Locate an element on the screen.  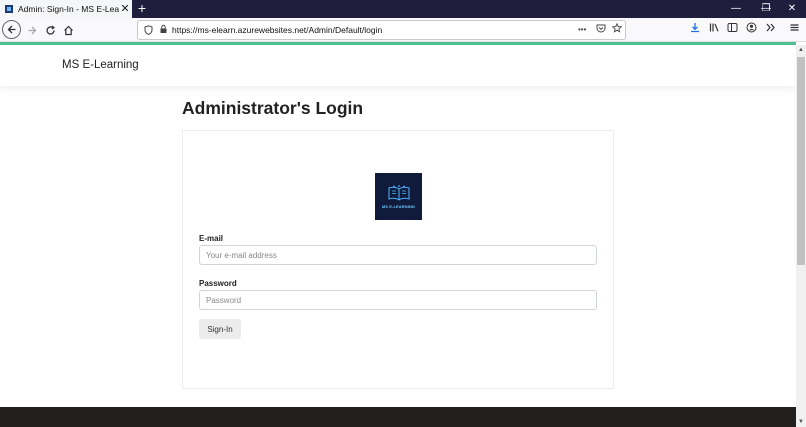
site-footer is located at coordinates (398, 417).